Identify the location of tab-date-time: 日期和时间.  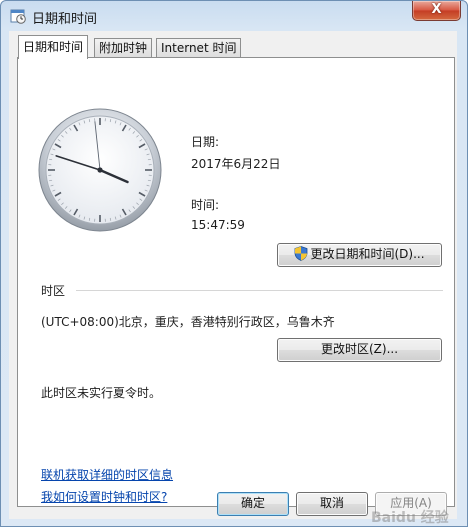
(53, 47).